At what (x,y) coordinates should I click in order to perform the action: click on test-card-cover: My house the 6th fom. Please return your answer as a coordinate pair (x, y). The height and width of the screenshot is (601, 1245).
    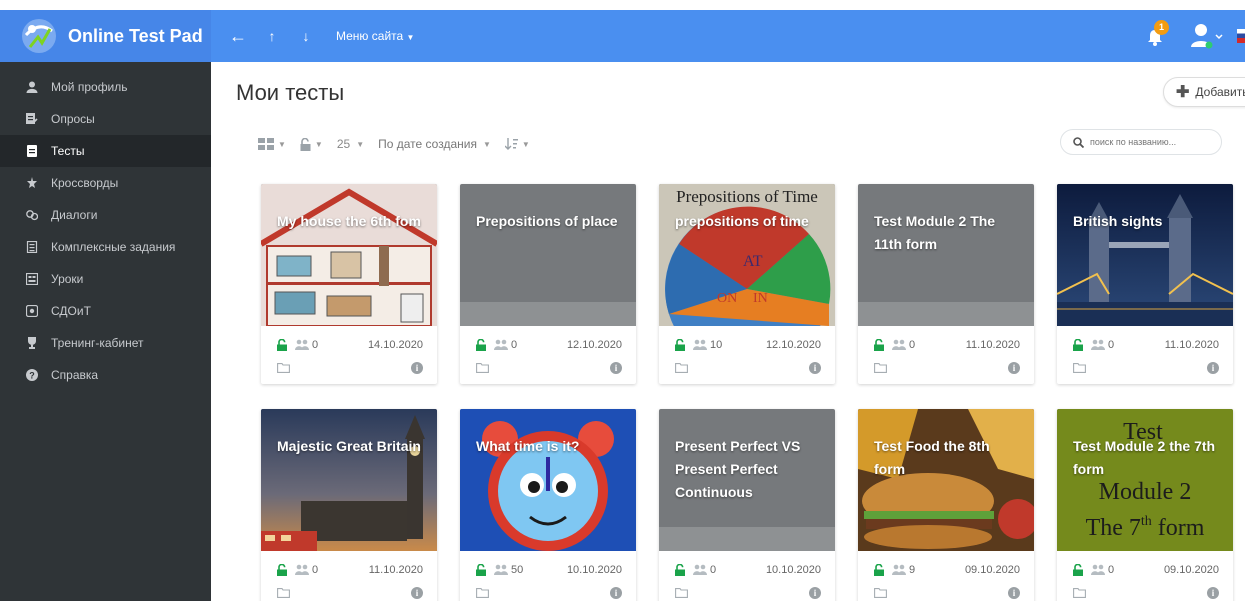
    Looking at the image, I should click on (349, 255).